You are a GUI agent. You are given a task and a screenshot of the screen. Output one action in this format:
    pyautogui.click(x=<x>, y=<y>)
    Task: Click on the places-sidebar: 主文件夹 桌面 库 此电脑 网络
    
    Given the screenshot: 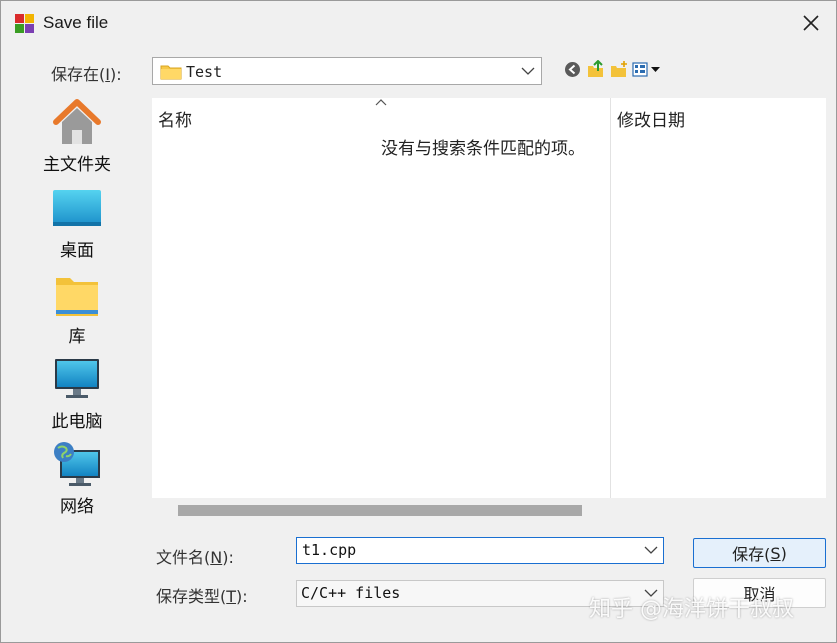 What is the action you would take?
    pyautogui.click(x=77, y=365)
    